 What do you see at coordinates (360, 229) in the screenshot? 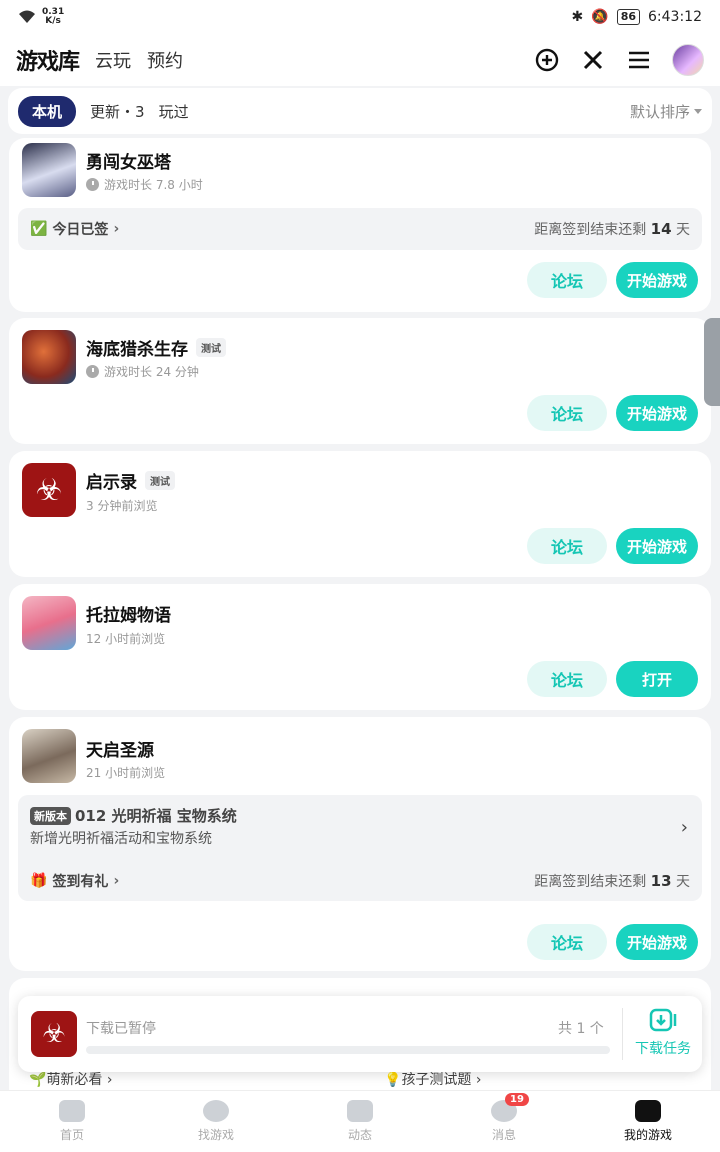
I see `checkin-bar: ✅ 今日已签 › 距离签到结束还剩 14 天` at bounding box center [360, 229].